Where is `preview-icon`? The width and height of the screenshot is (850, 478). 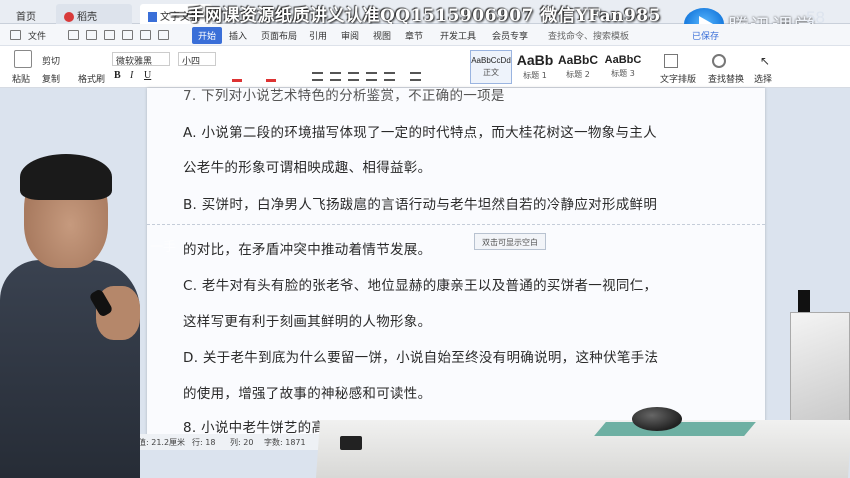 preview-icon is located at coordinates (127, 35).